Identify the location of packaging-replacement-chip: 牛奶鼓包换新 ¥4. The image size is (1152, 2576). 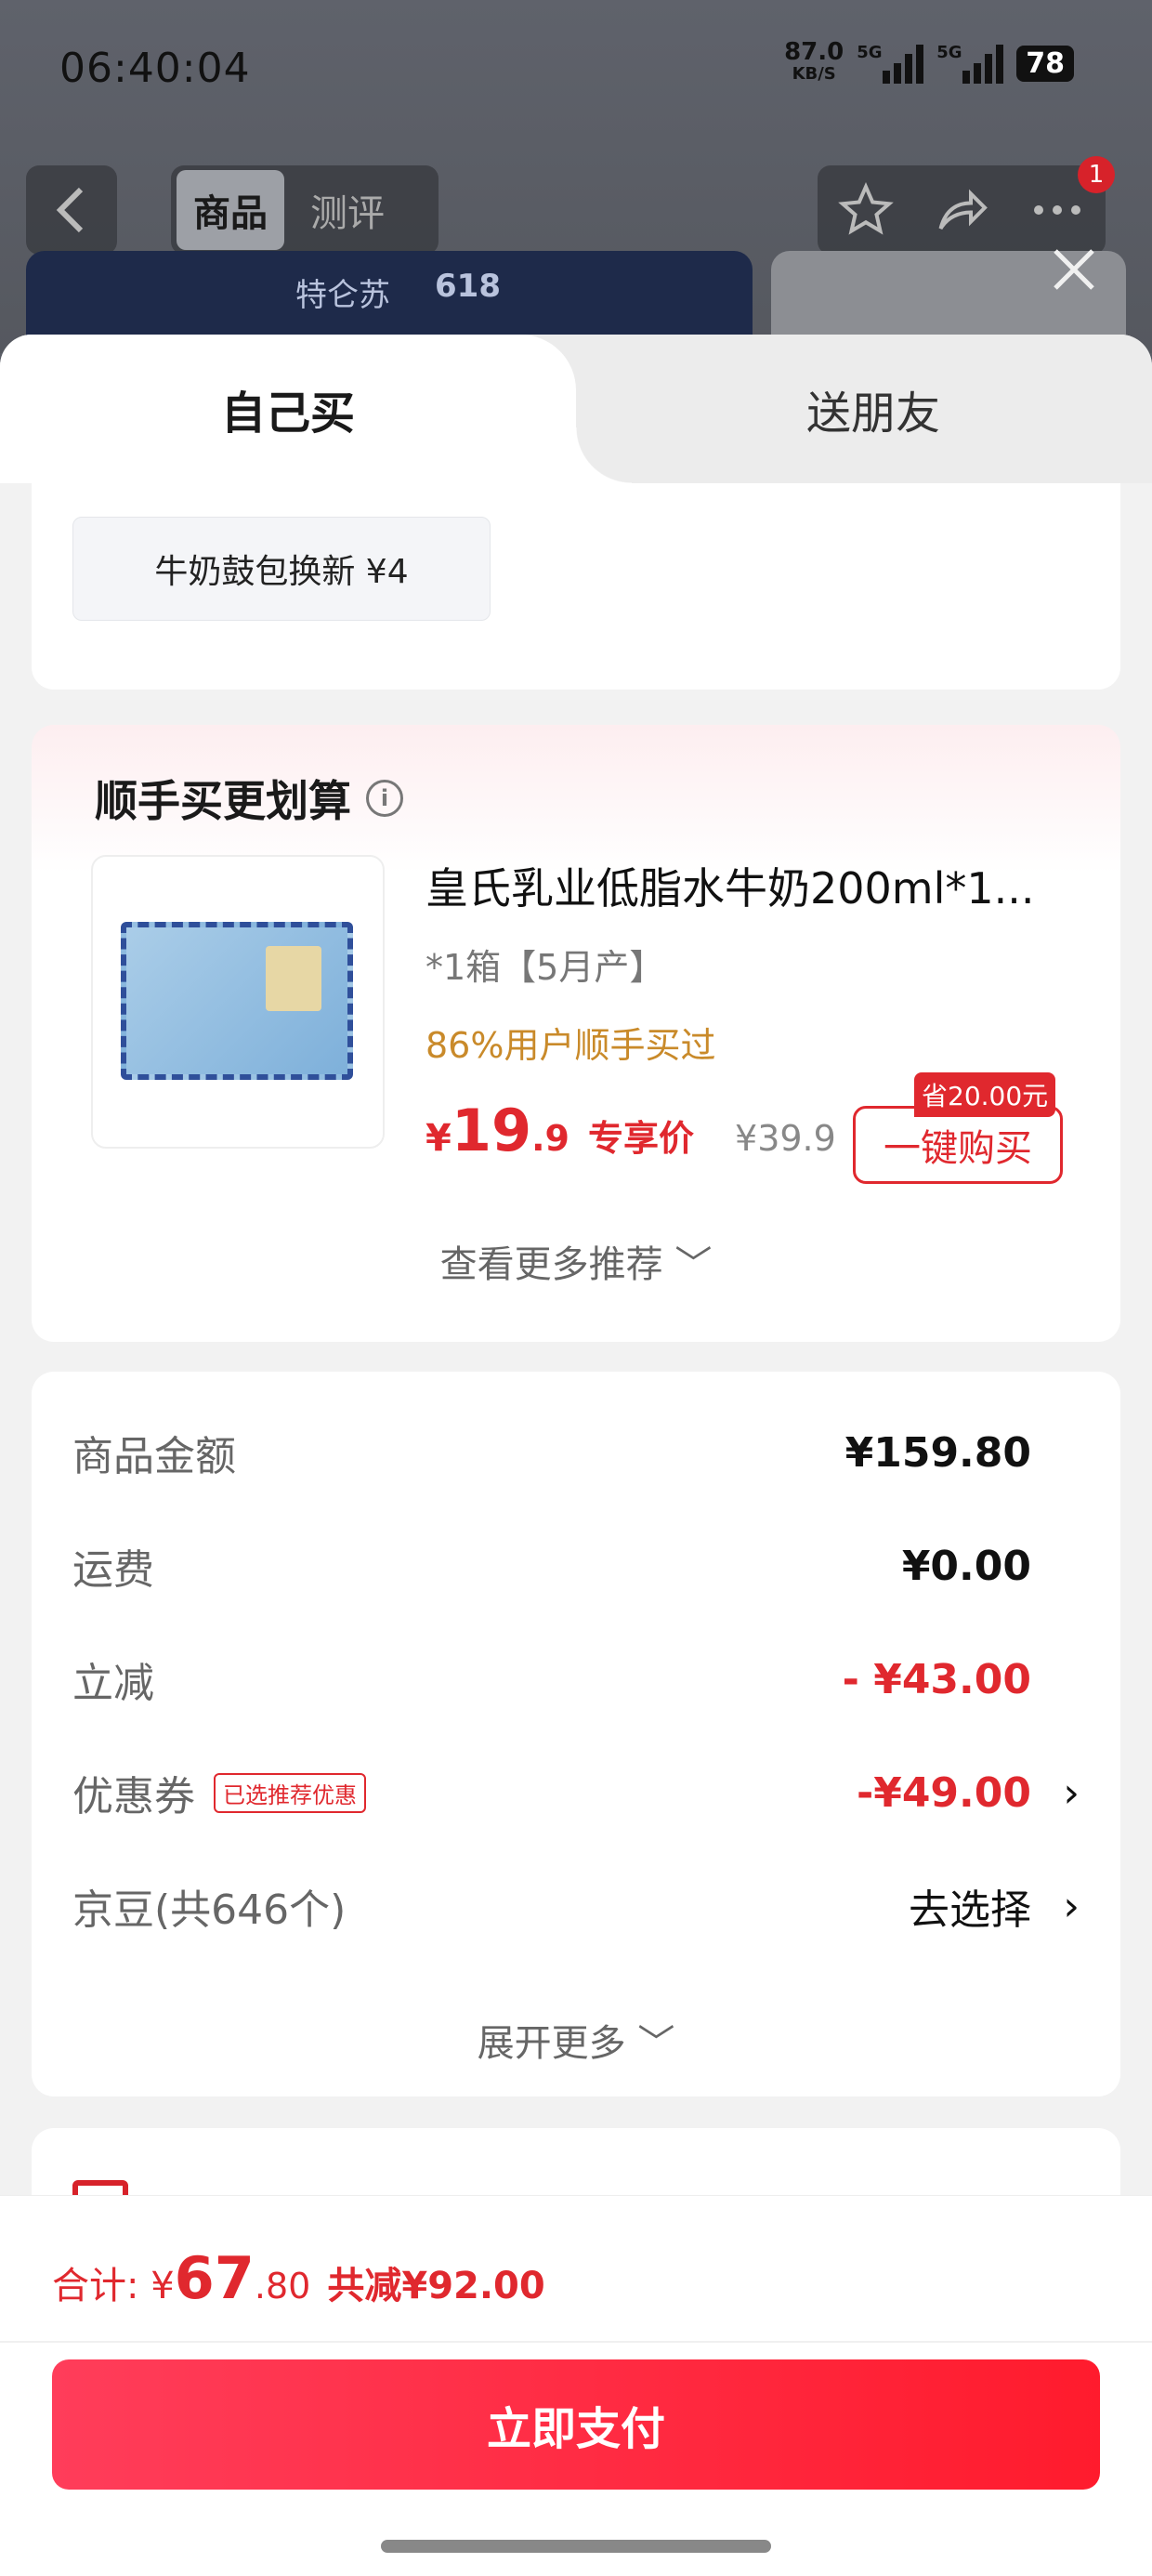
(281, 569).